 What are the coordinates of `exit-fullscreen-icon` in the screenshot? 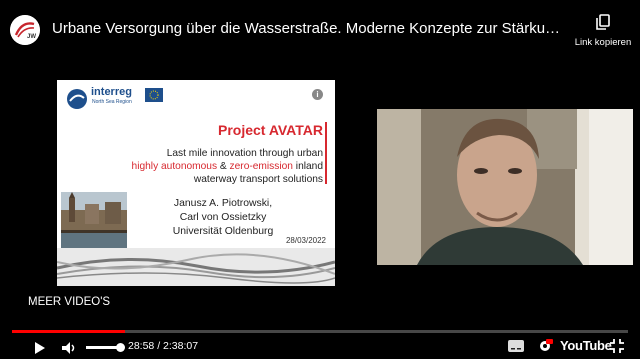 It's located at (617, 346).